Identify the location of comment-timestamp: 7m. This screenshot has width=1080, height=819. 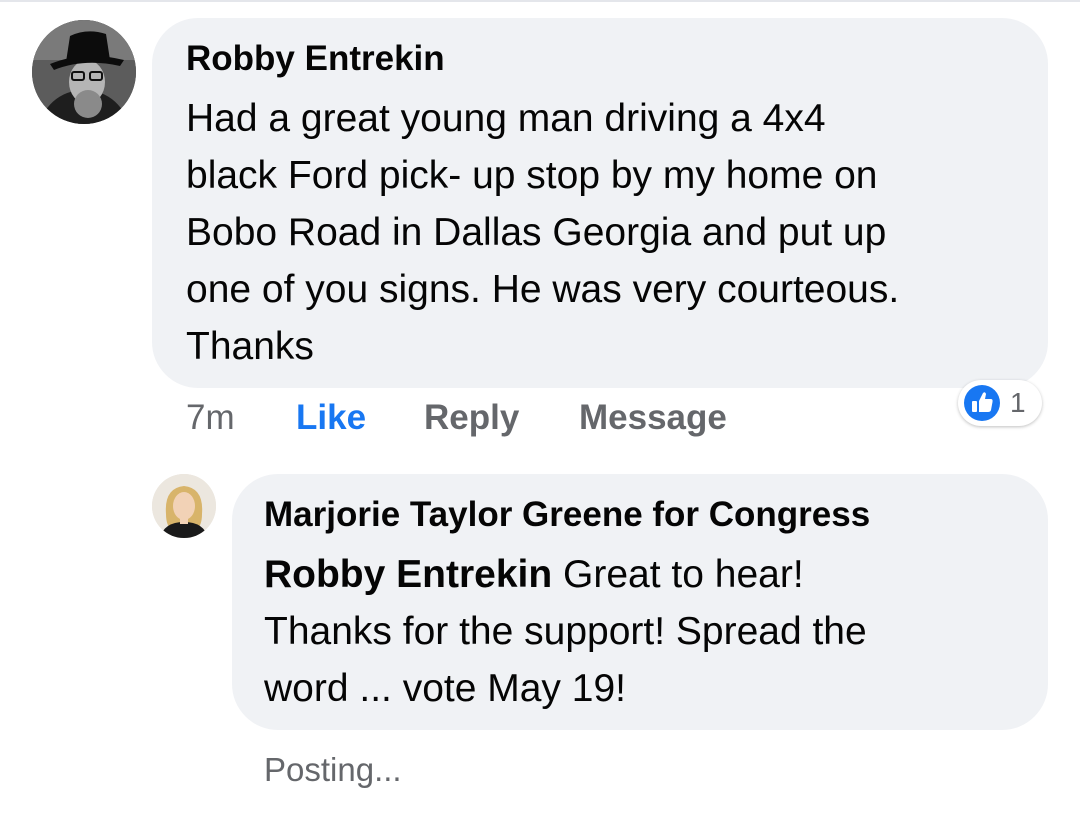
(210, 418).